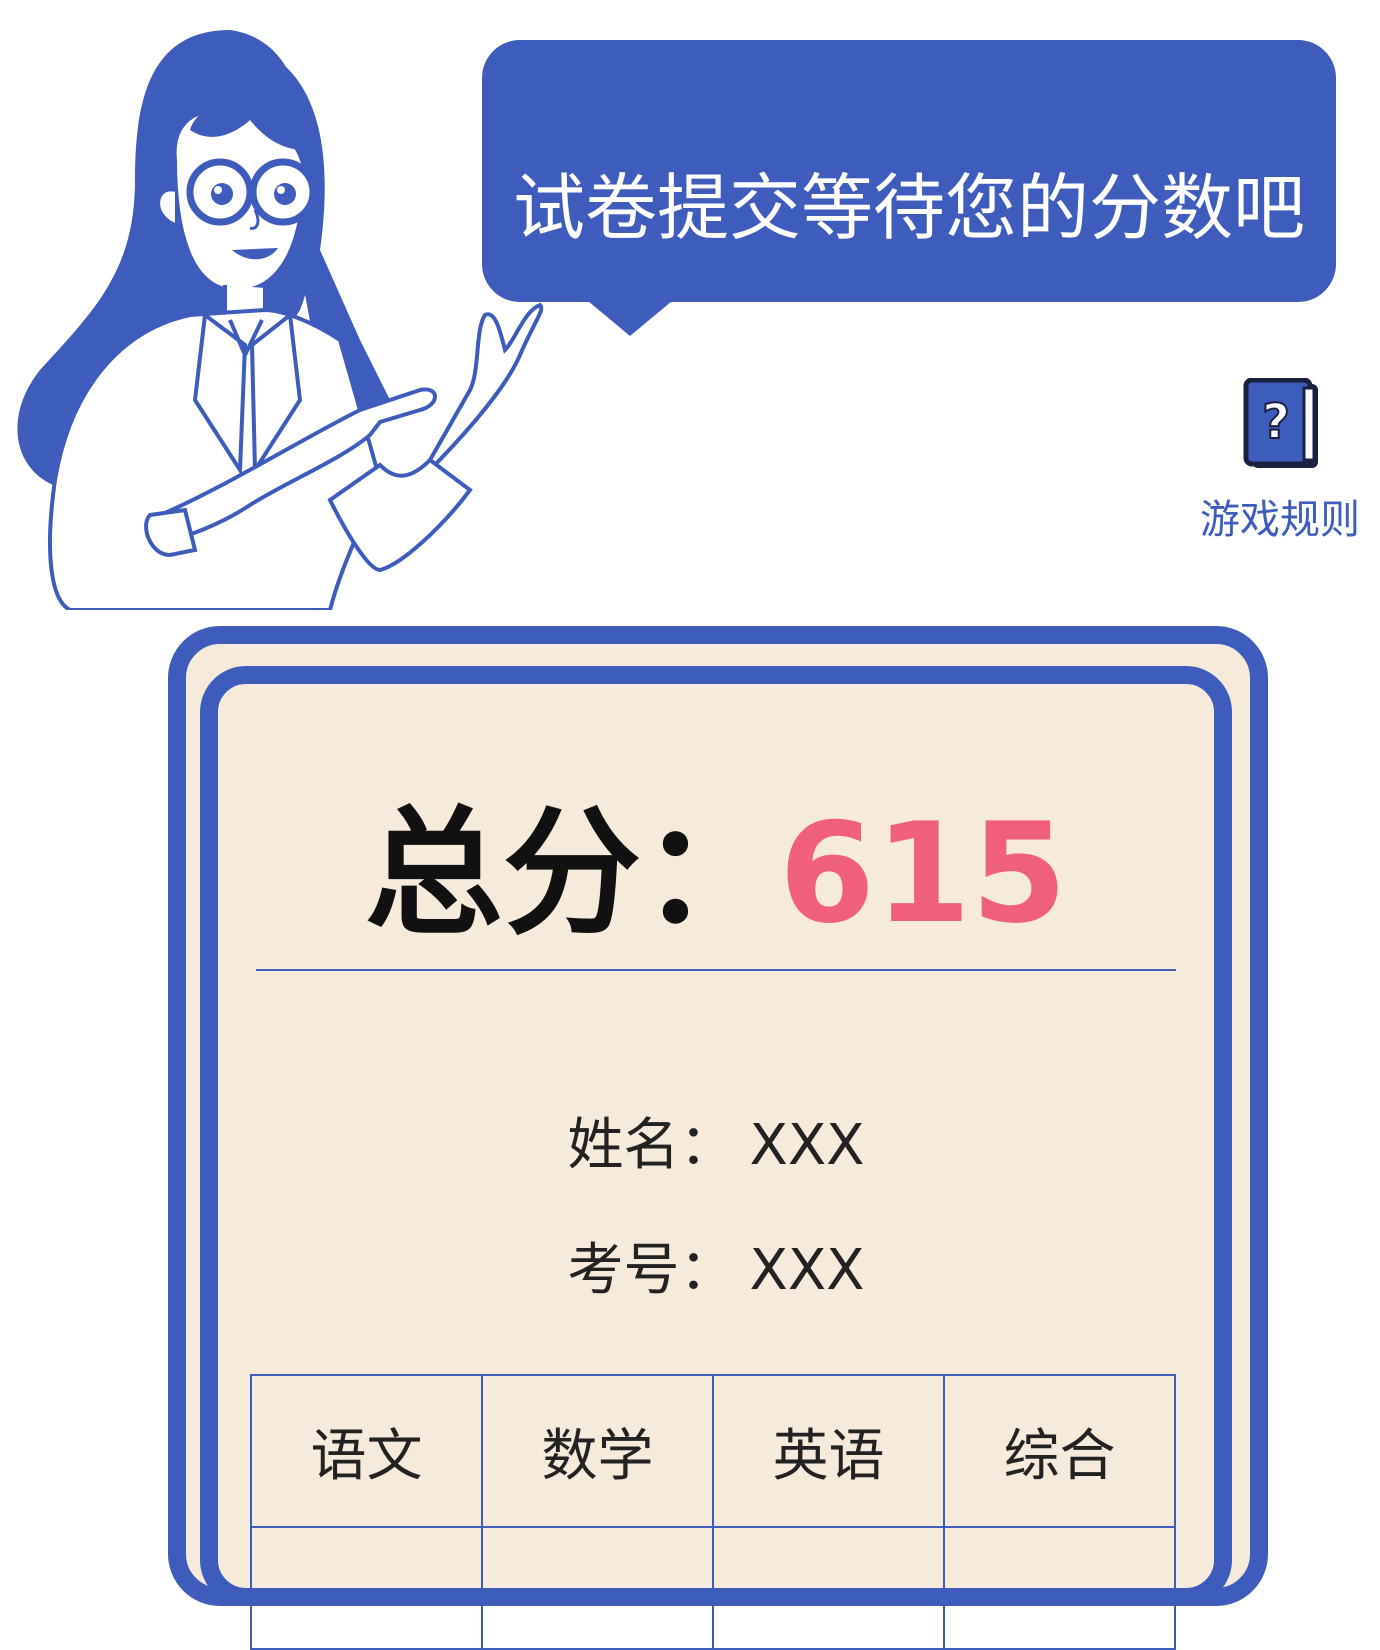 The image size is (1380, 1650). What do you see at coordinates (716, 970) in the screenshot?
I see `divider` at bounding box center [716, 970].